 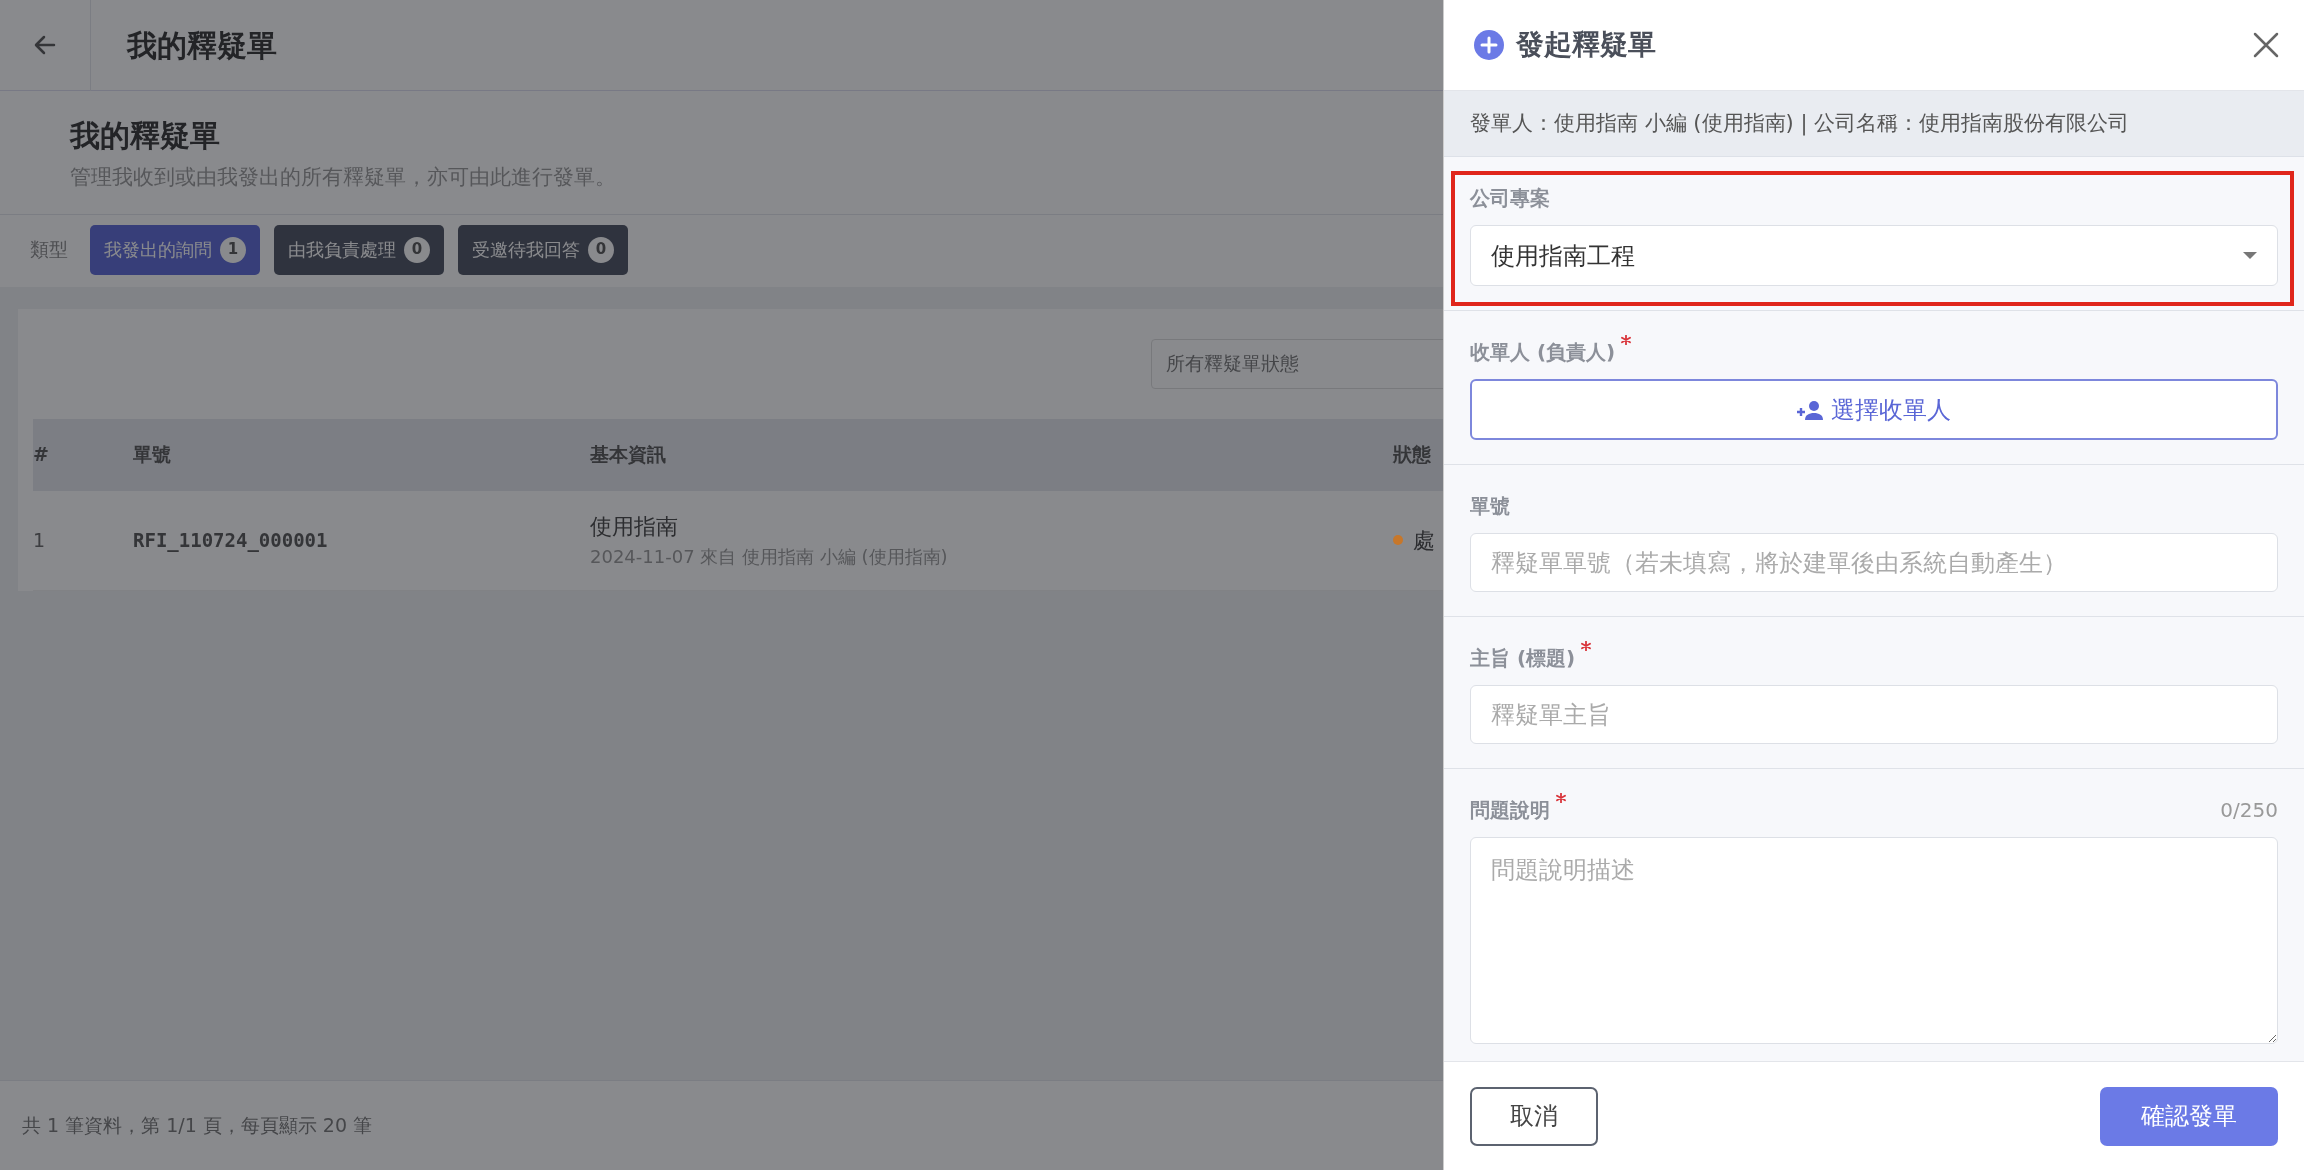 I want to click on page-title: 我的釋疑單, so click(x=145, y=136).